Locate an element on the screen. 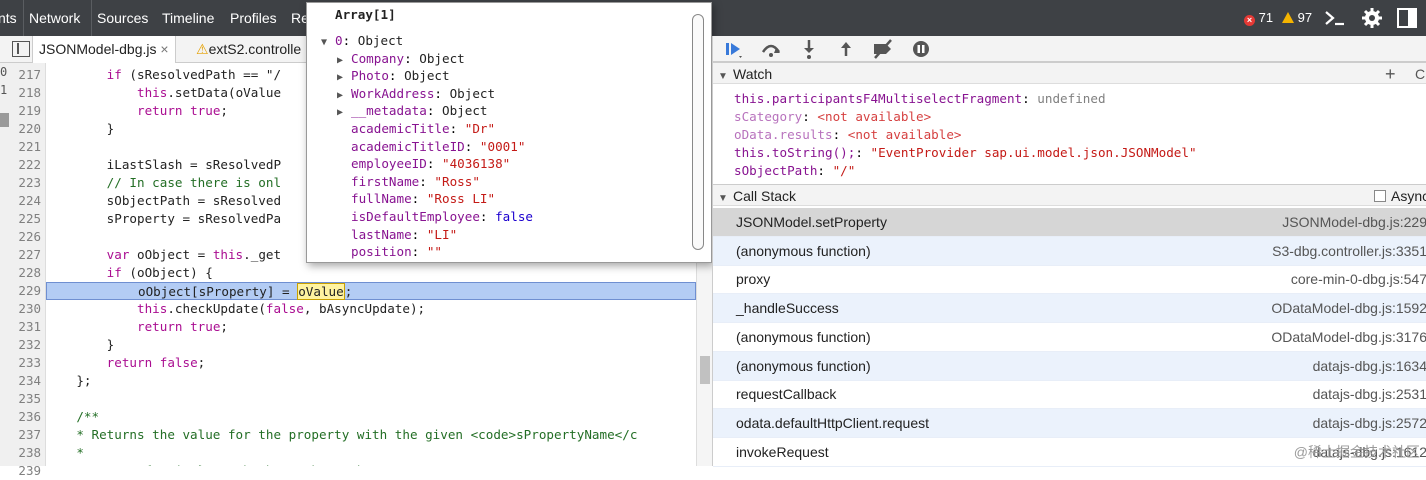 The image size is (1426, 480). code-token: sObjectPath = sResolved is located at coordinates (164, 200).